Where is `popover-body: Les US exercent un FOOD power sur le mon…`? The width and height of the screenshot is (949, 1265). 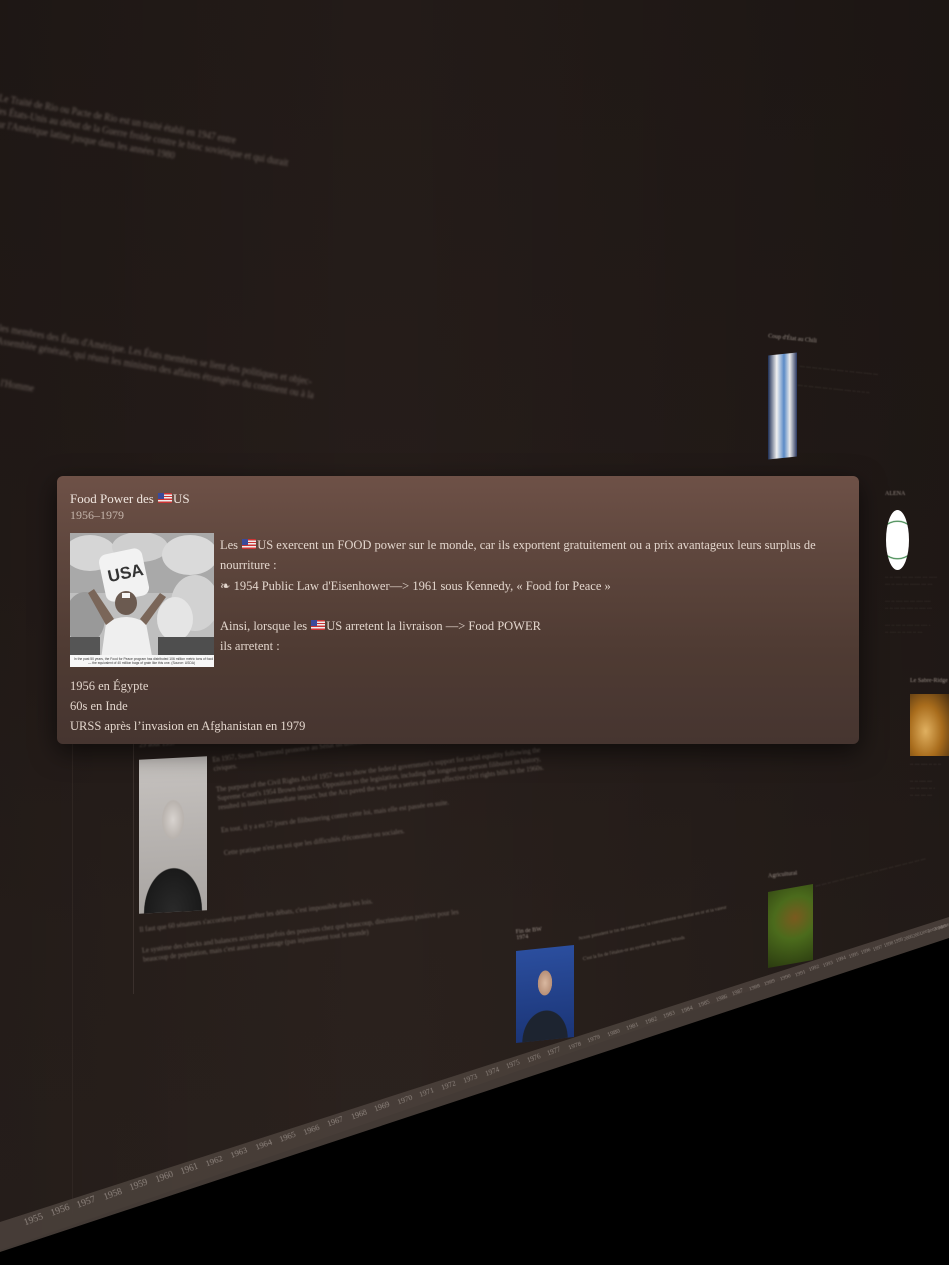 popover-body: Les US exercent un FOOD power sur le mon… is located at coordinates (518, 596).